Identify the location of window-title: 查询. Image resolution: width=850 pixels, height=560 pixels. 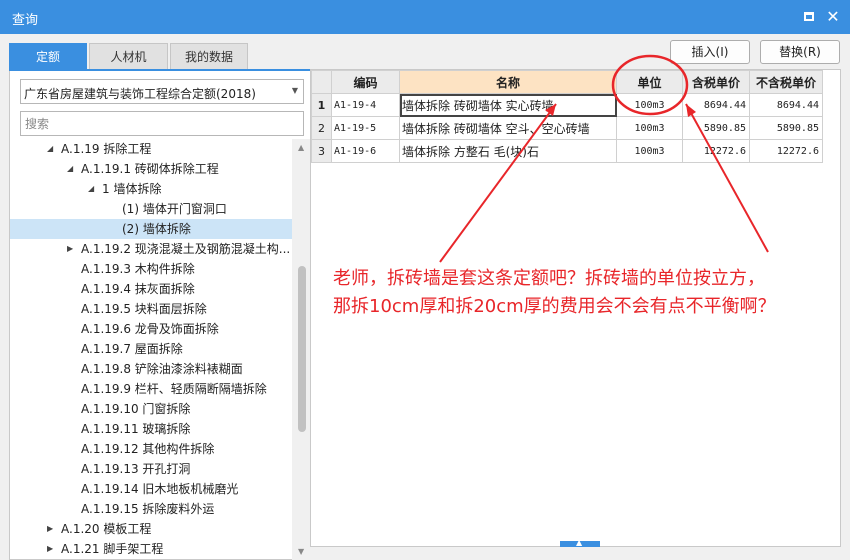
(25, 20).